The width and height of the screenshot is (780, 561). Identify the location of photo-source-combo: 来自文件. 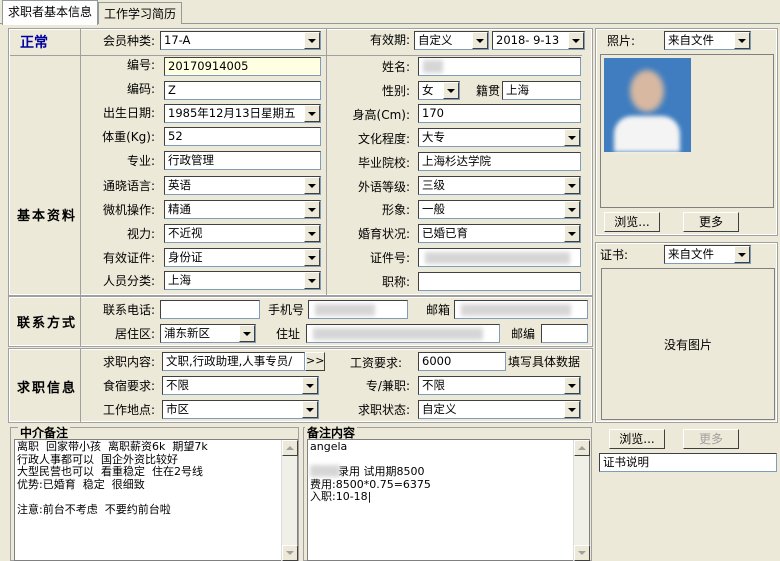
(707, 40).